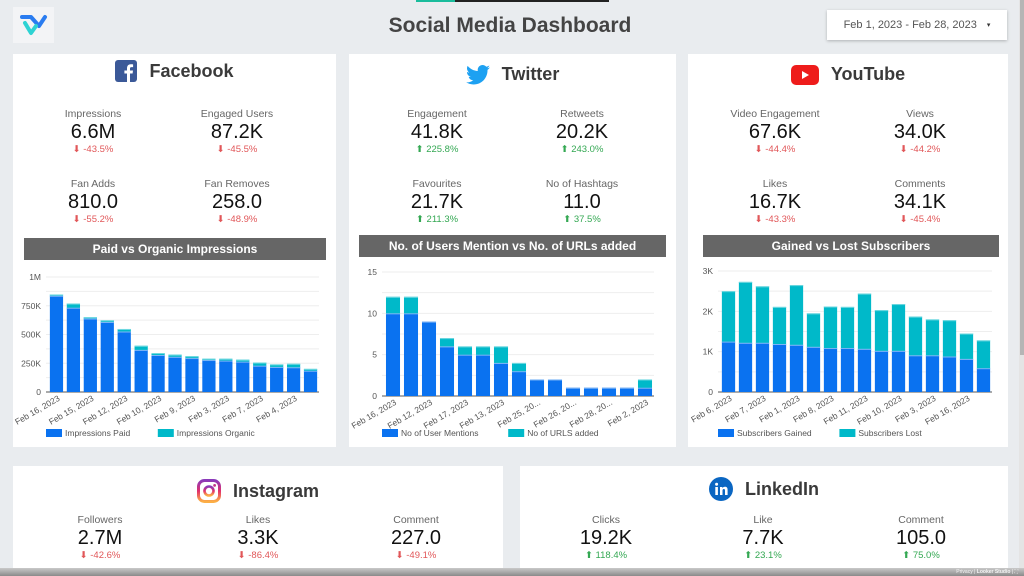 The height and width of the screenshot is (576, 1024). Describe the element at coordinates (1016, 572) in the screenshot. I see `fullscreen-icon: ⛶` at that location.